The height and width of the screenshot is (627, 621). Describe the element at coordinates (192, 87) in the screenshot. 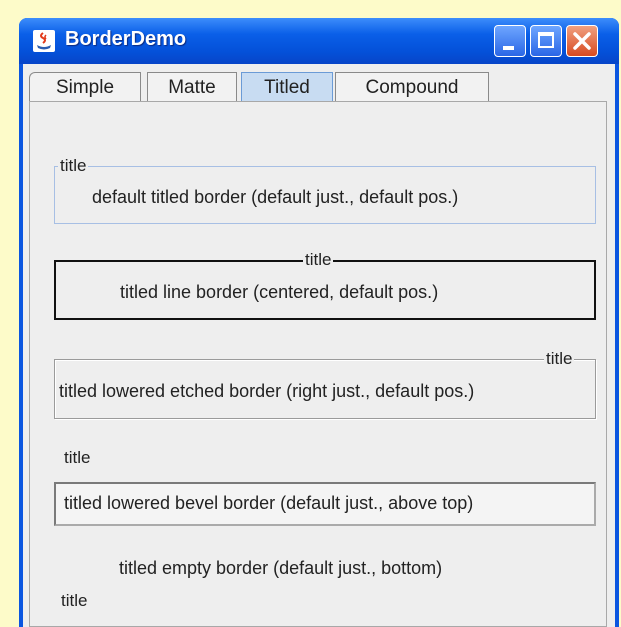

I see `tab-matte: Matte` at that location.